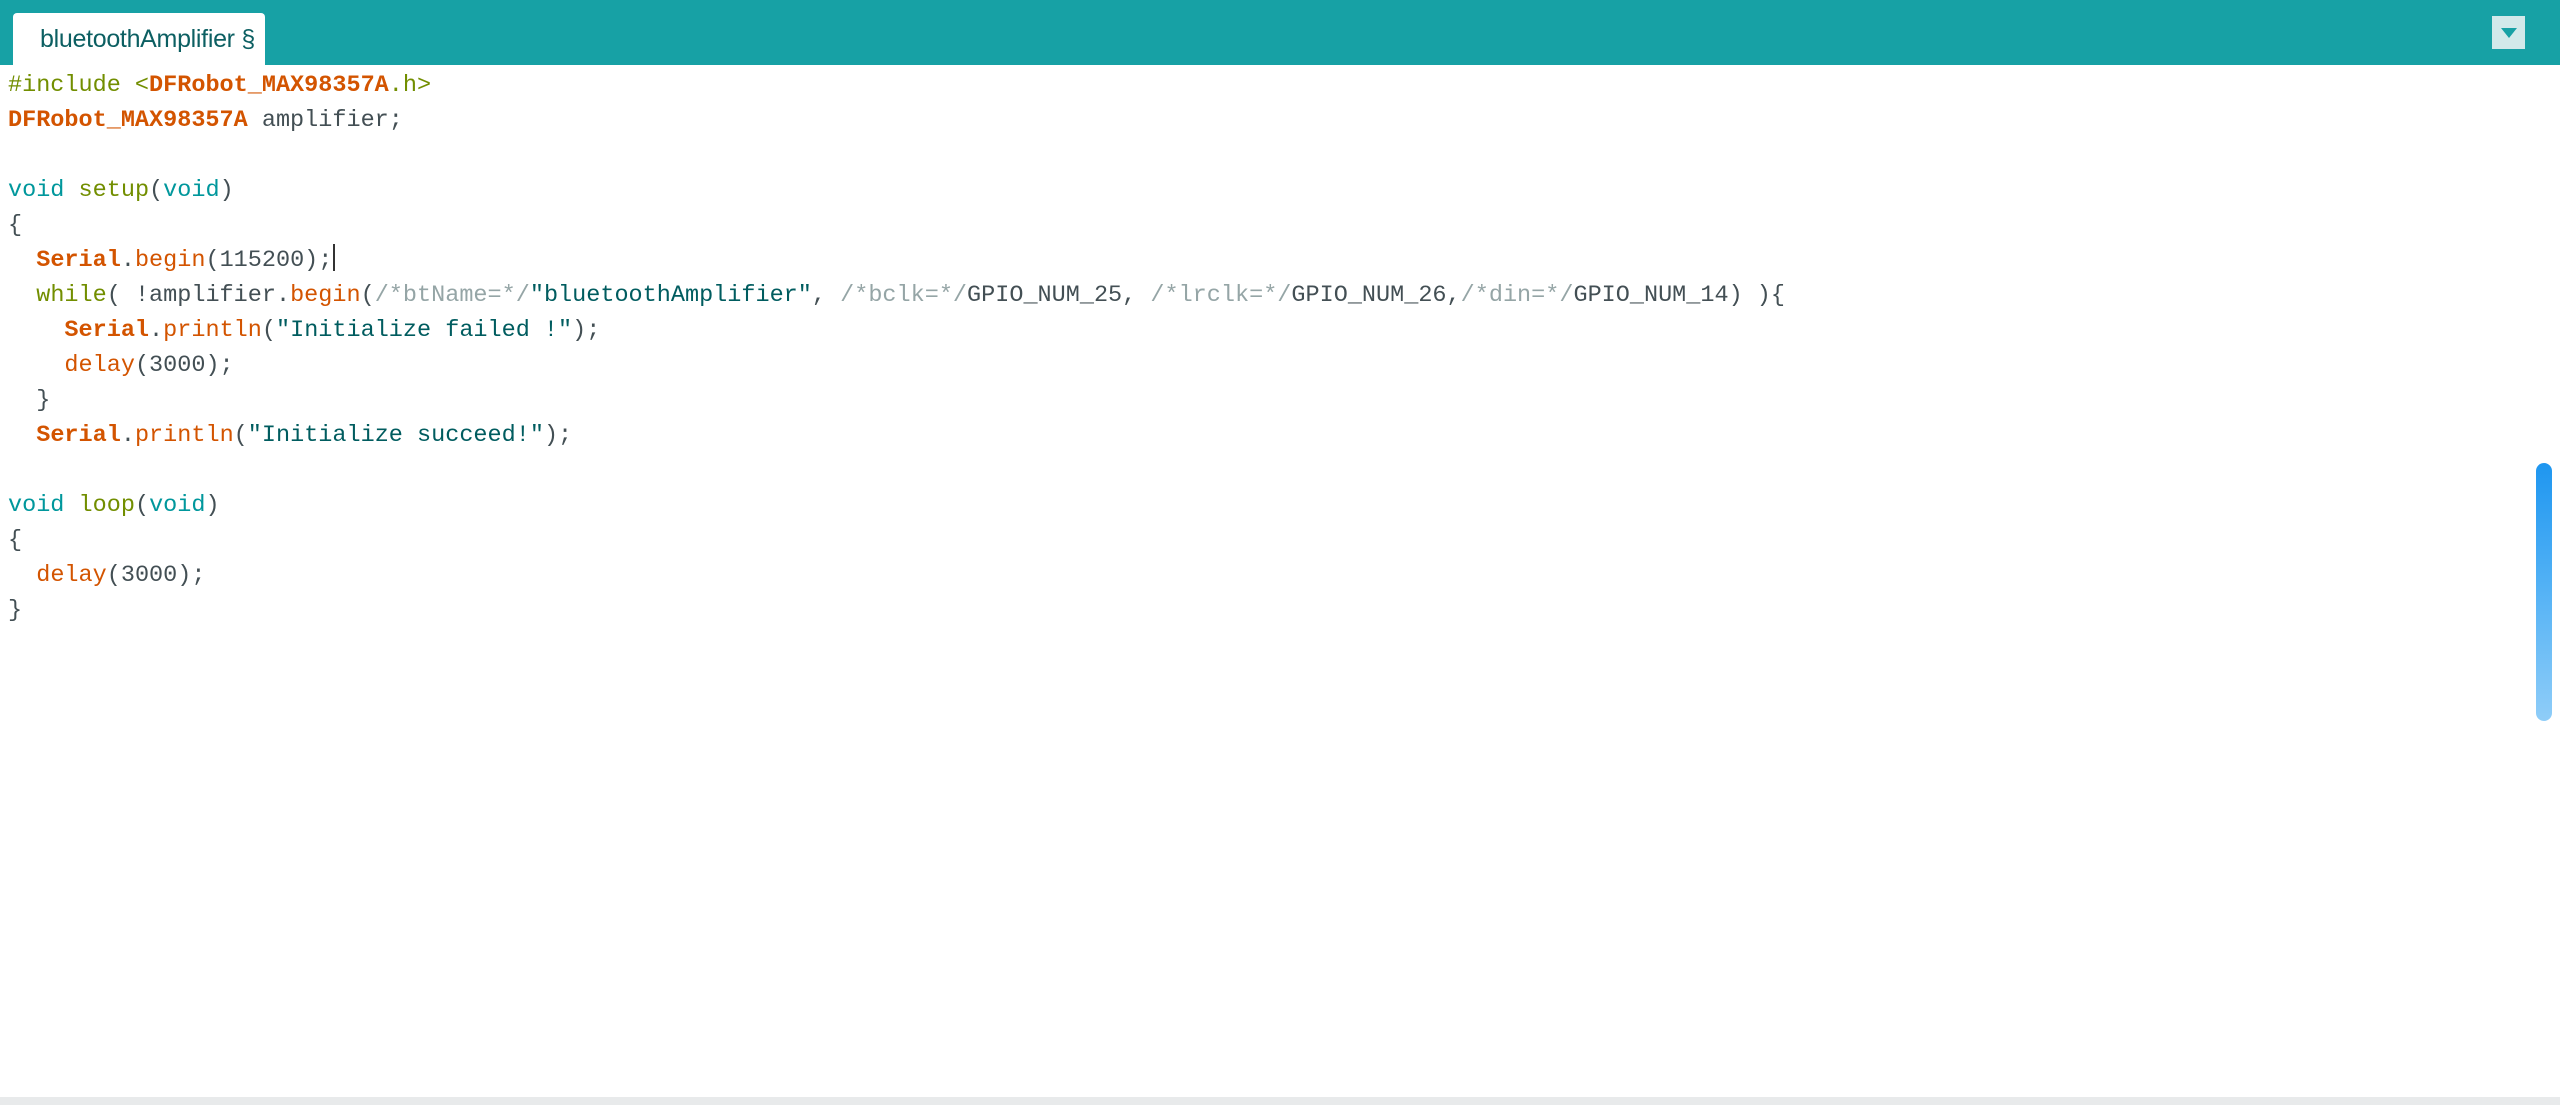 This screenshot has width=2560, height=1105. I want to click on tab-label: bluetoothAmplifier §, so click(147, 38).